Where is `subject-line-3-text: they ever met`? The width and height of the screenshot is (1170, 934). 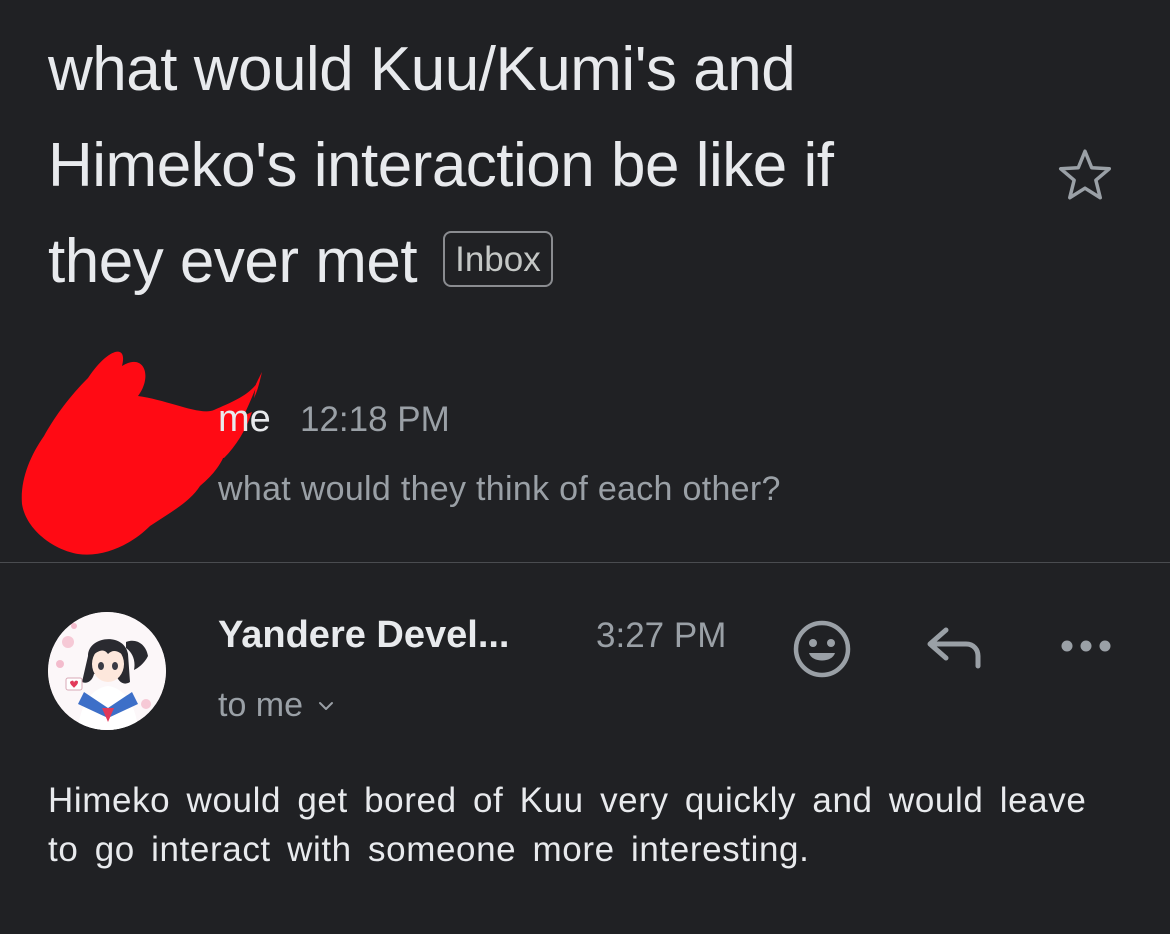 subject-line-3-text: they ever met is located at coordinates (233, 261).